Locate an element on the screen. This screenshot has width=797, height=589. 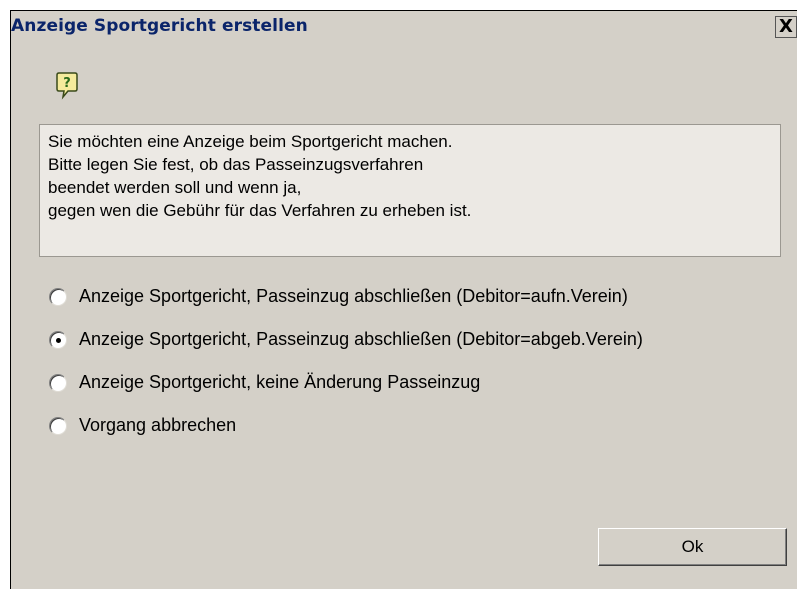
ok-button: Ok is located at coordinates (692, 547).